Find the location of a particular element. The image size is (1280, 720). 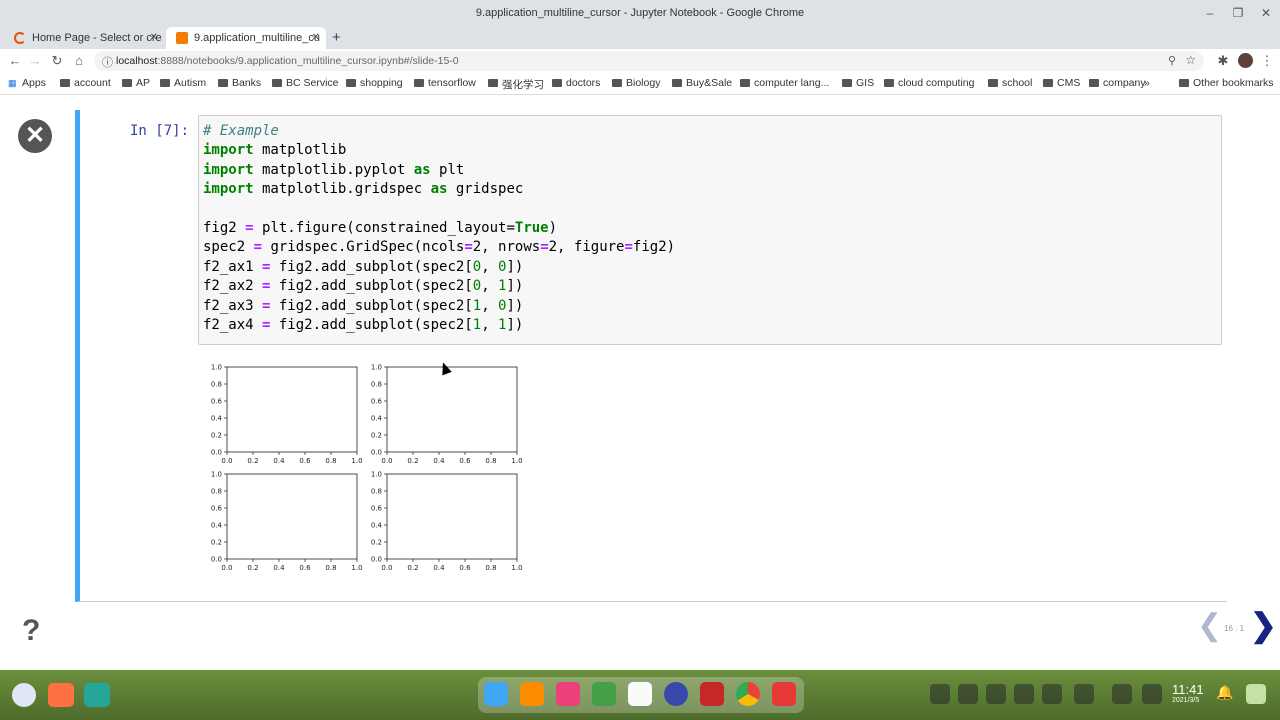

bookmarks-overflow: » is located at coordinates (1147, 83).